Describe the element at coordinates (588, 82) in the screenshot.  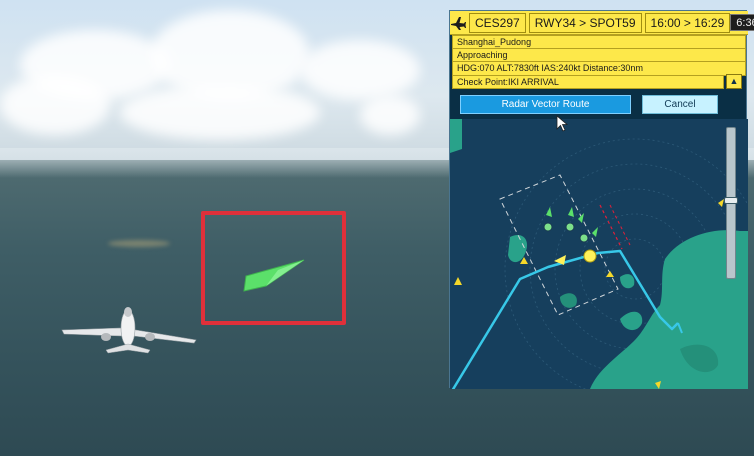
I see `check-point: Check Point:IKI ARRIVAL` at that location.